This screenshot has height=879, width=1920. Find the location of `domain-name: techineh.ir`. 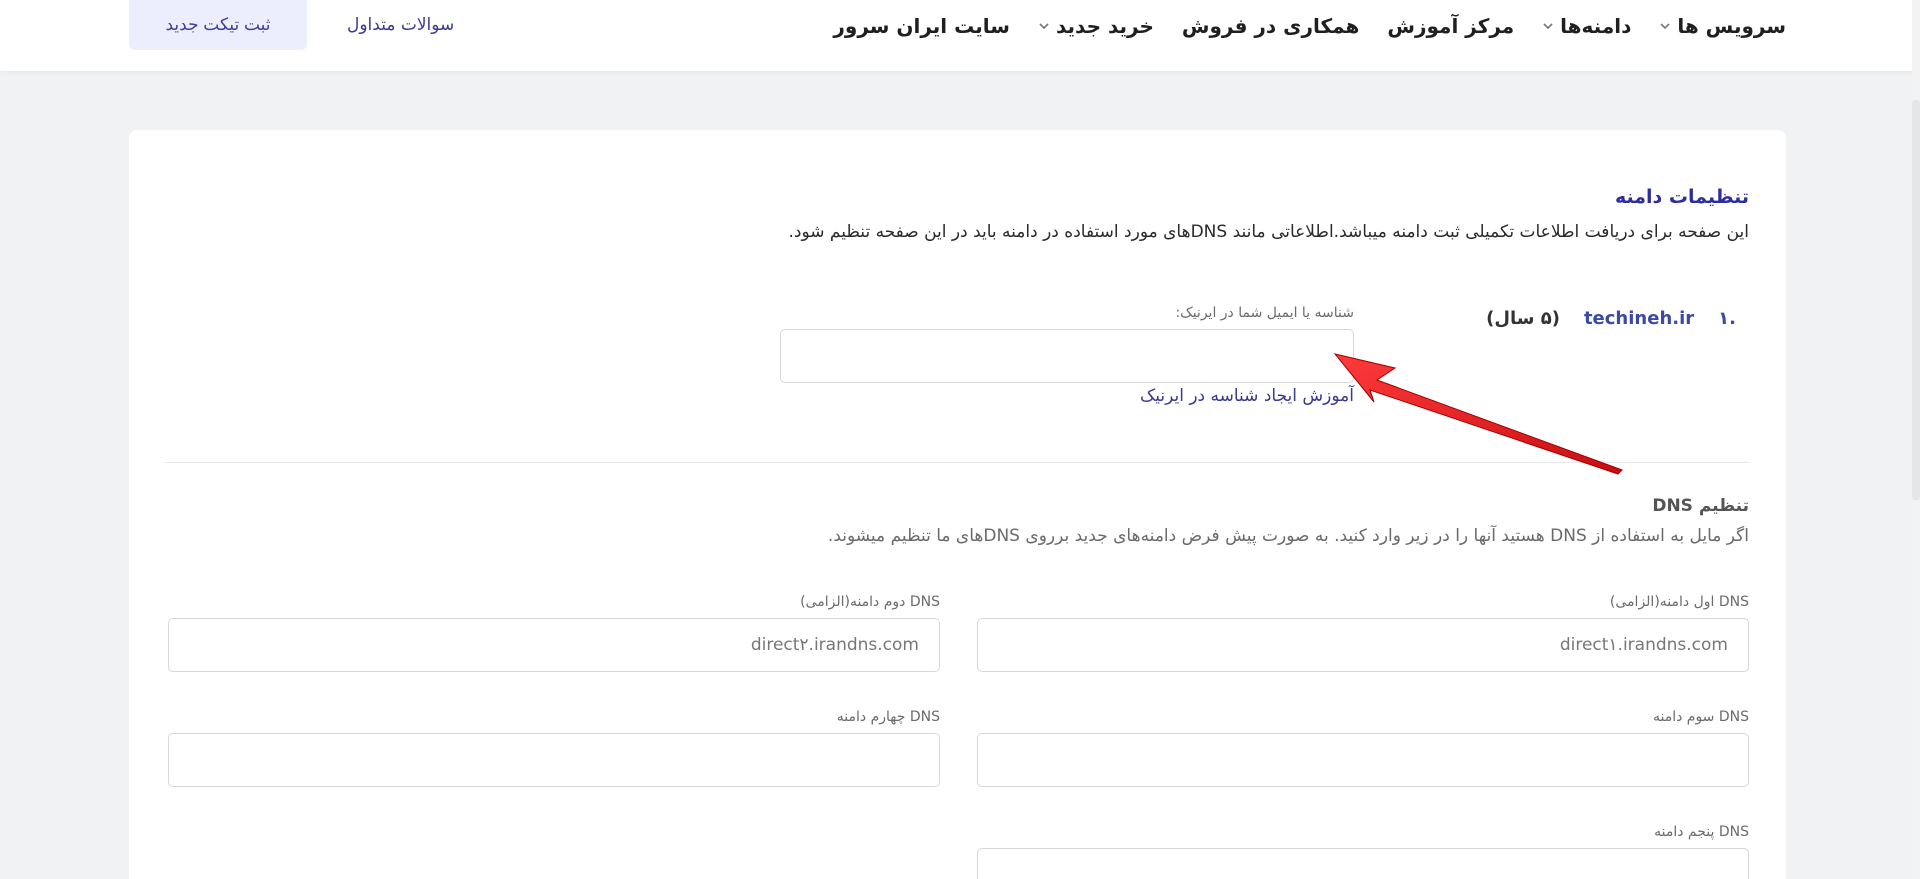

domain-name: techineh.ir is located at coordinates (1639, 318).